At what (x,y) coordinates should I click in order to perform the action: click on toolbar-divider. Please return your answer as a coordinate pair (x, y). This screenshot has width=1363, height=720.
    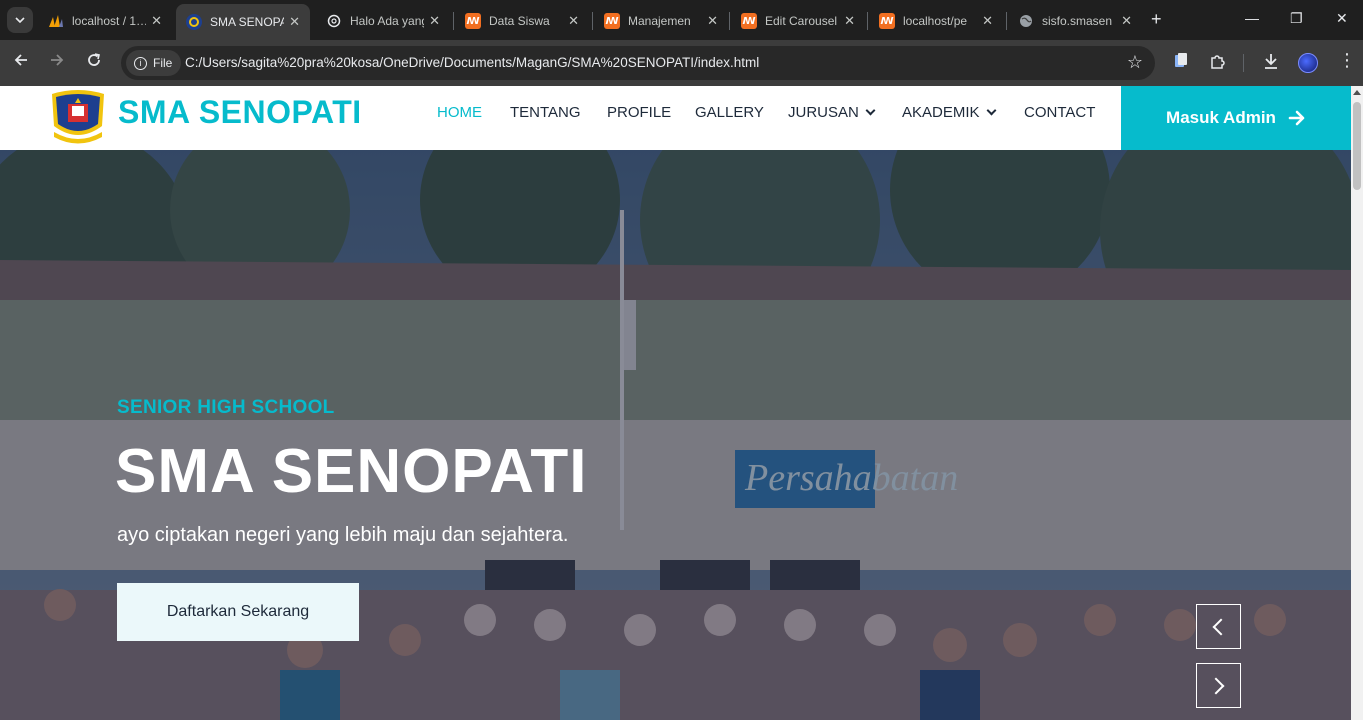
    Looking at the image, I should click on (1243, 63).